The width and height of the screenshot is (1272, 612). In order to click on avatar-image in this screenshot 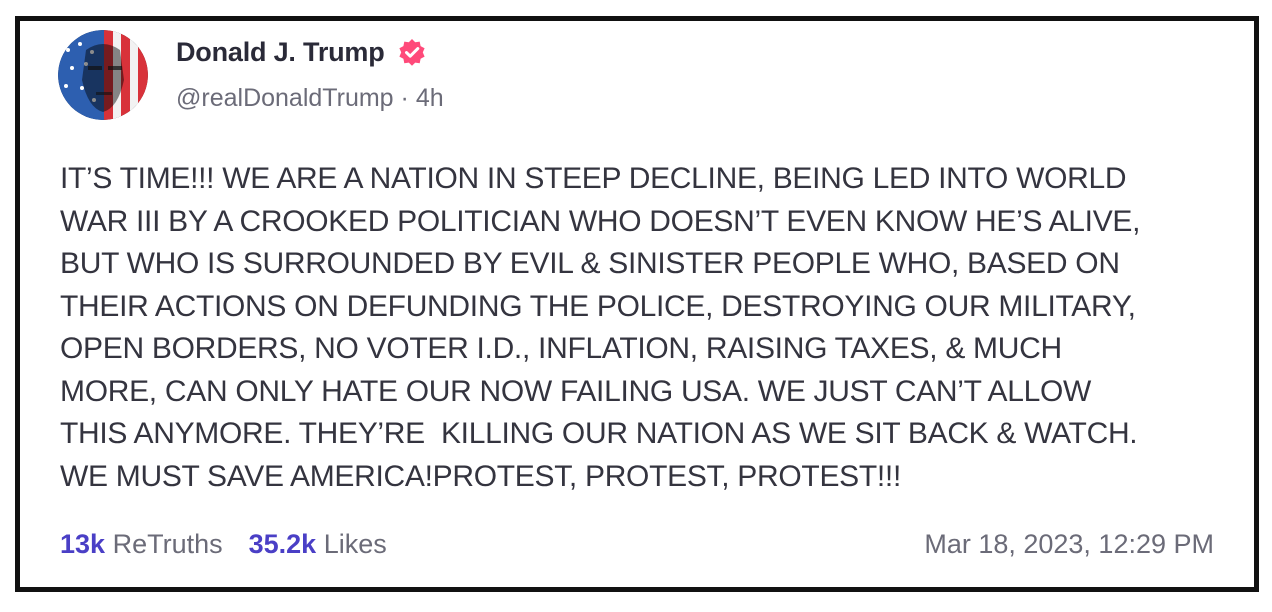, I will do `click(103, 75)`.